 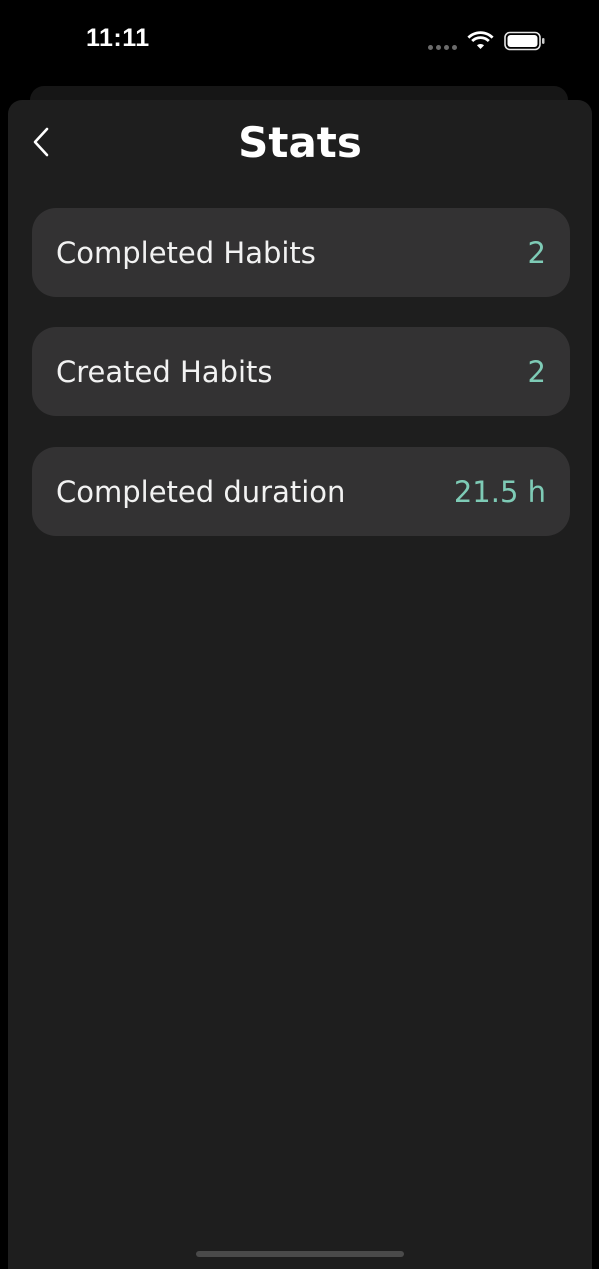 What do you see at coordinates (186, 252) in the screenshot?
I see `stat-label: Completed Habits` at bounding box center [186, 252].